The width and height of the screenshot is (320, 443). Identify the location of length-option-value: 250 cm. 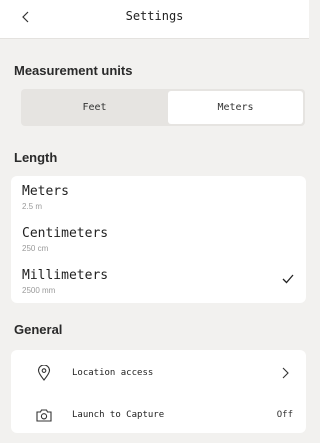
(35, 248).